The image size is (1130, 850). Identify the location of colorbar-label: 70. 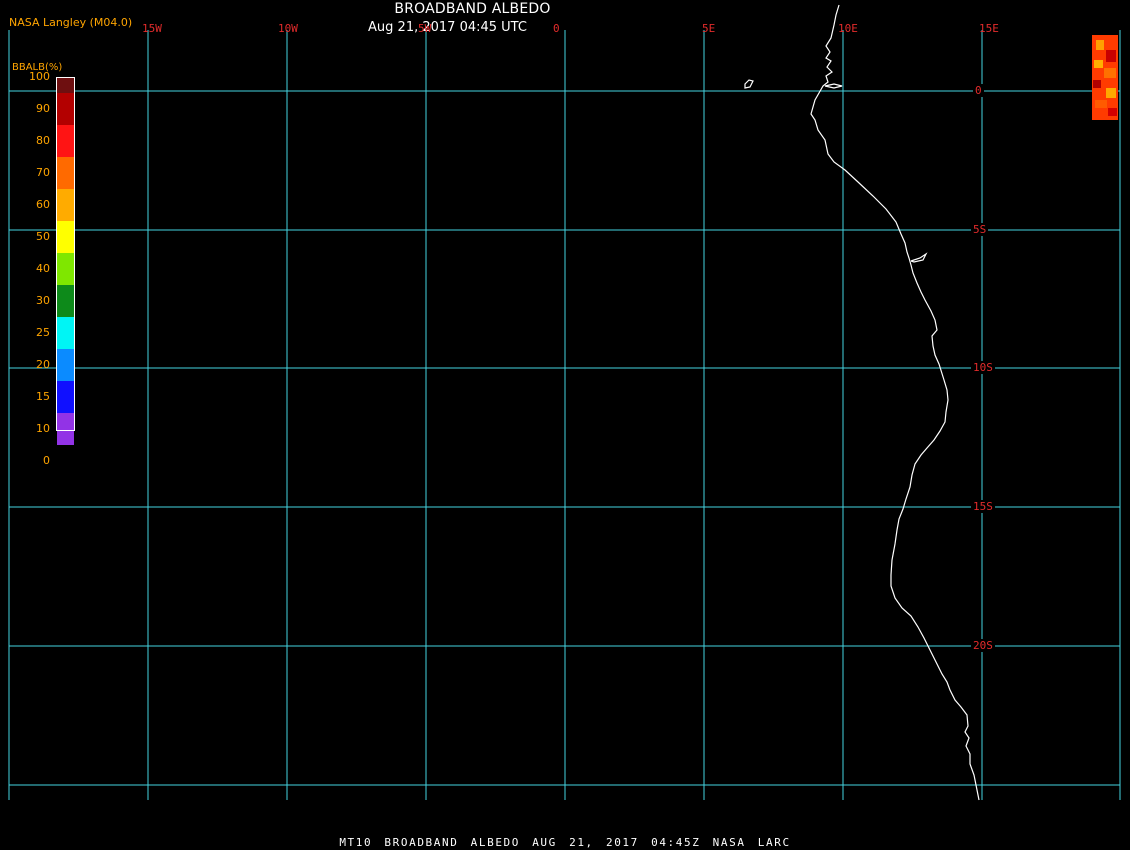
(43, 172).